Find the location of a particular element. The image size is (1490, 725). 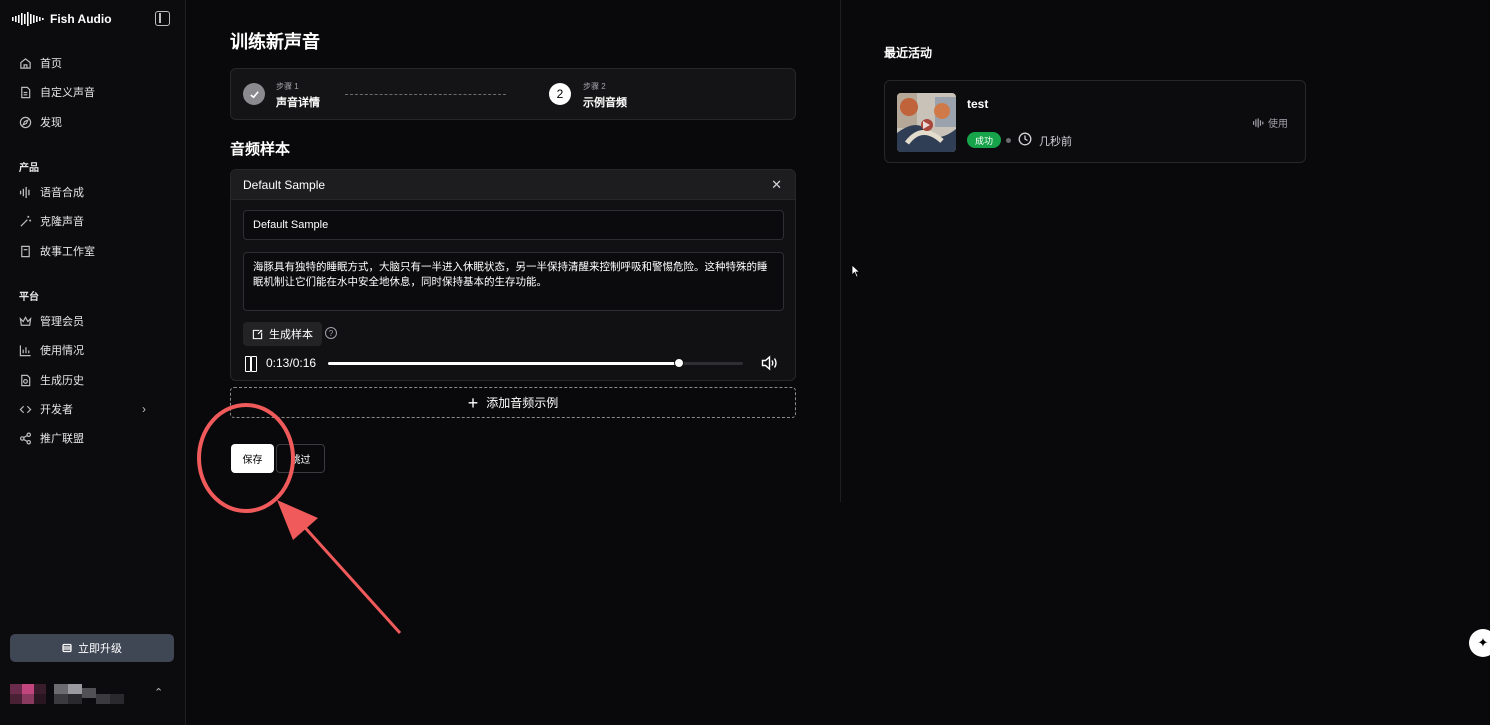

use-voice-button: 使用 is located at coordinates (1270, 122).